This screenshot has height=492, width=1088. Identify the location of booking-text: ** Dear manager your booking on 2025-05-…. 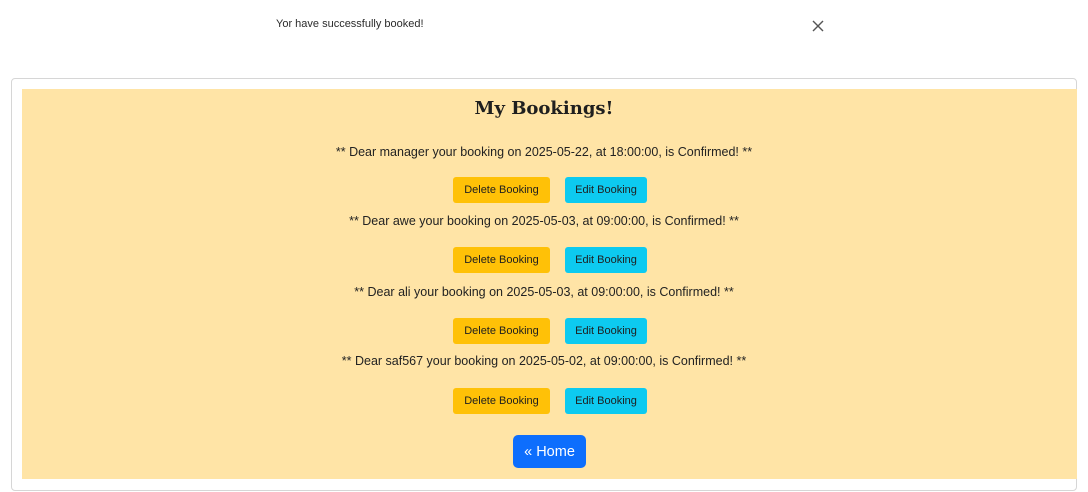
(544, 152).